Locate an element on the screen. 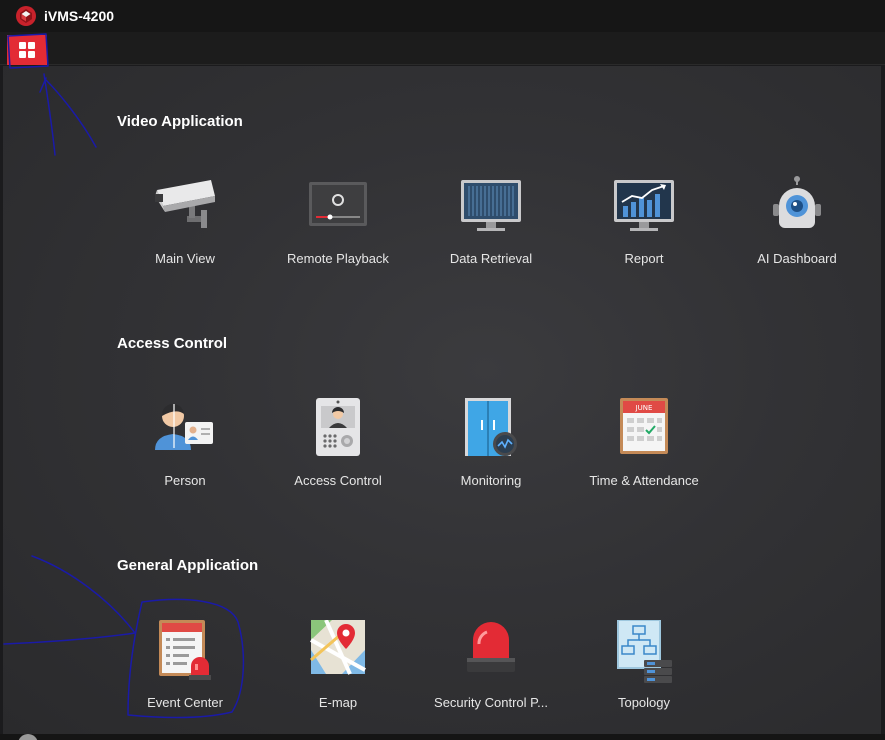 The image size is (885, 740). tile-label: Topology is located at coordinates (644, 702).